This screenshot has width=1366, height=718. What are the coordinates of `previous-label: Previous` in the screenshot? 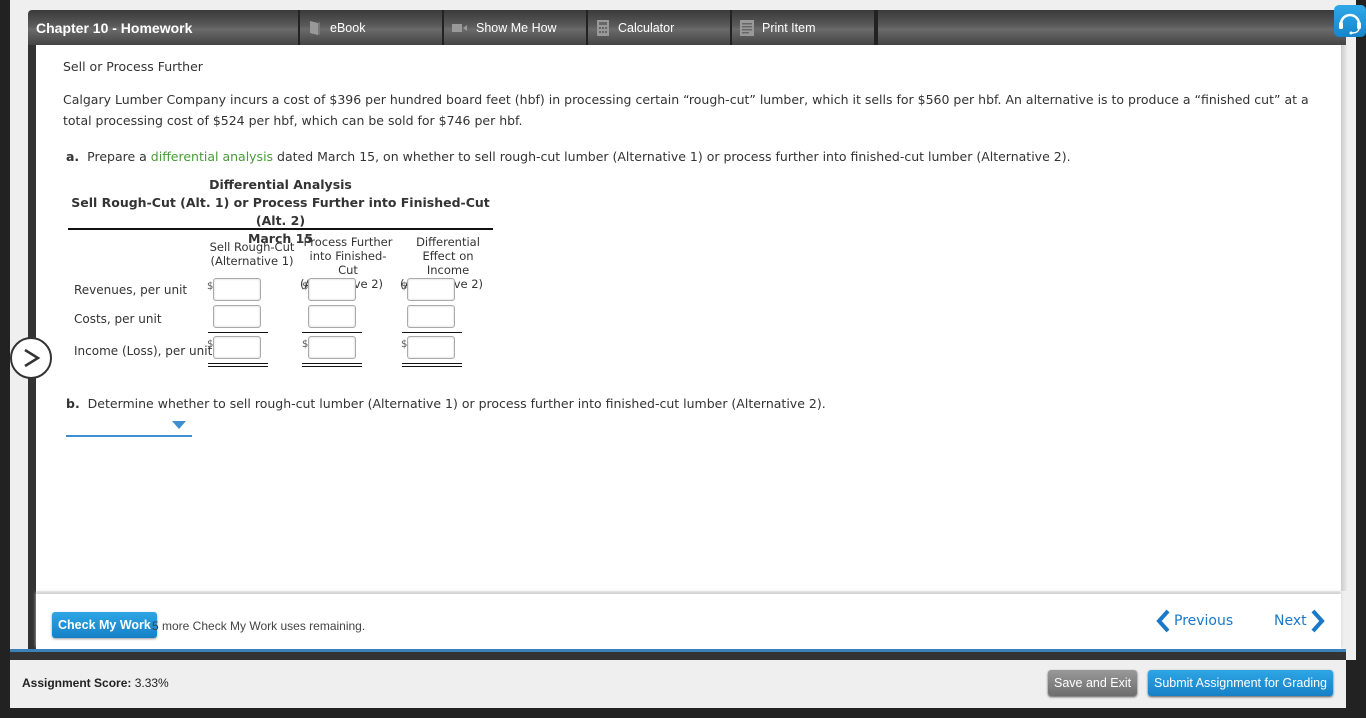 It's located at (1204, 621).